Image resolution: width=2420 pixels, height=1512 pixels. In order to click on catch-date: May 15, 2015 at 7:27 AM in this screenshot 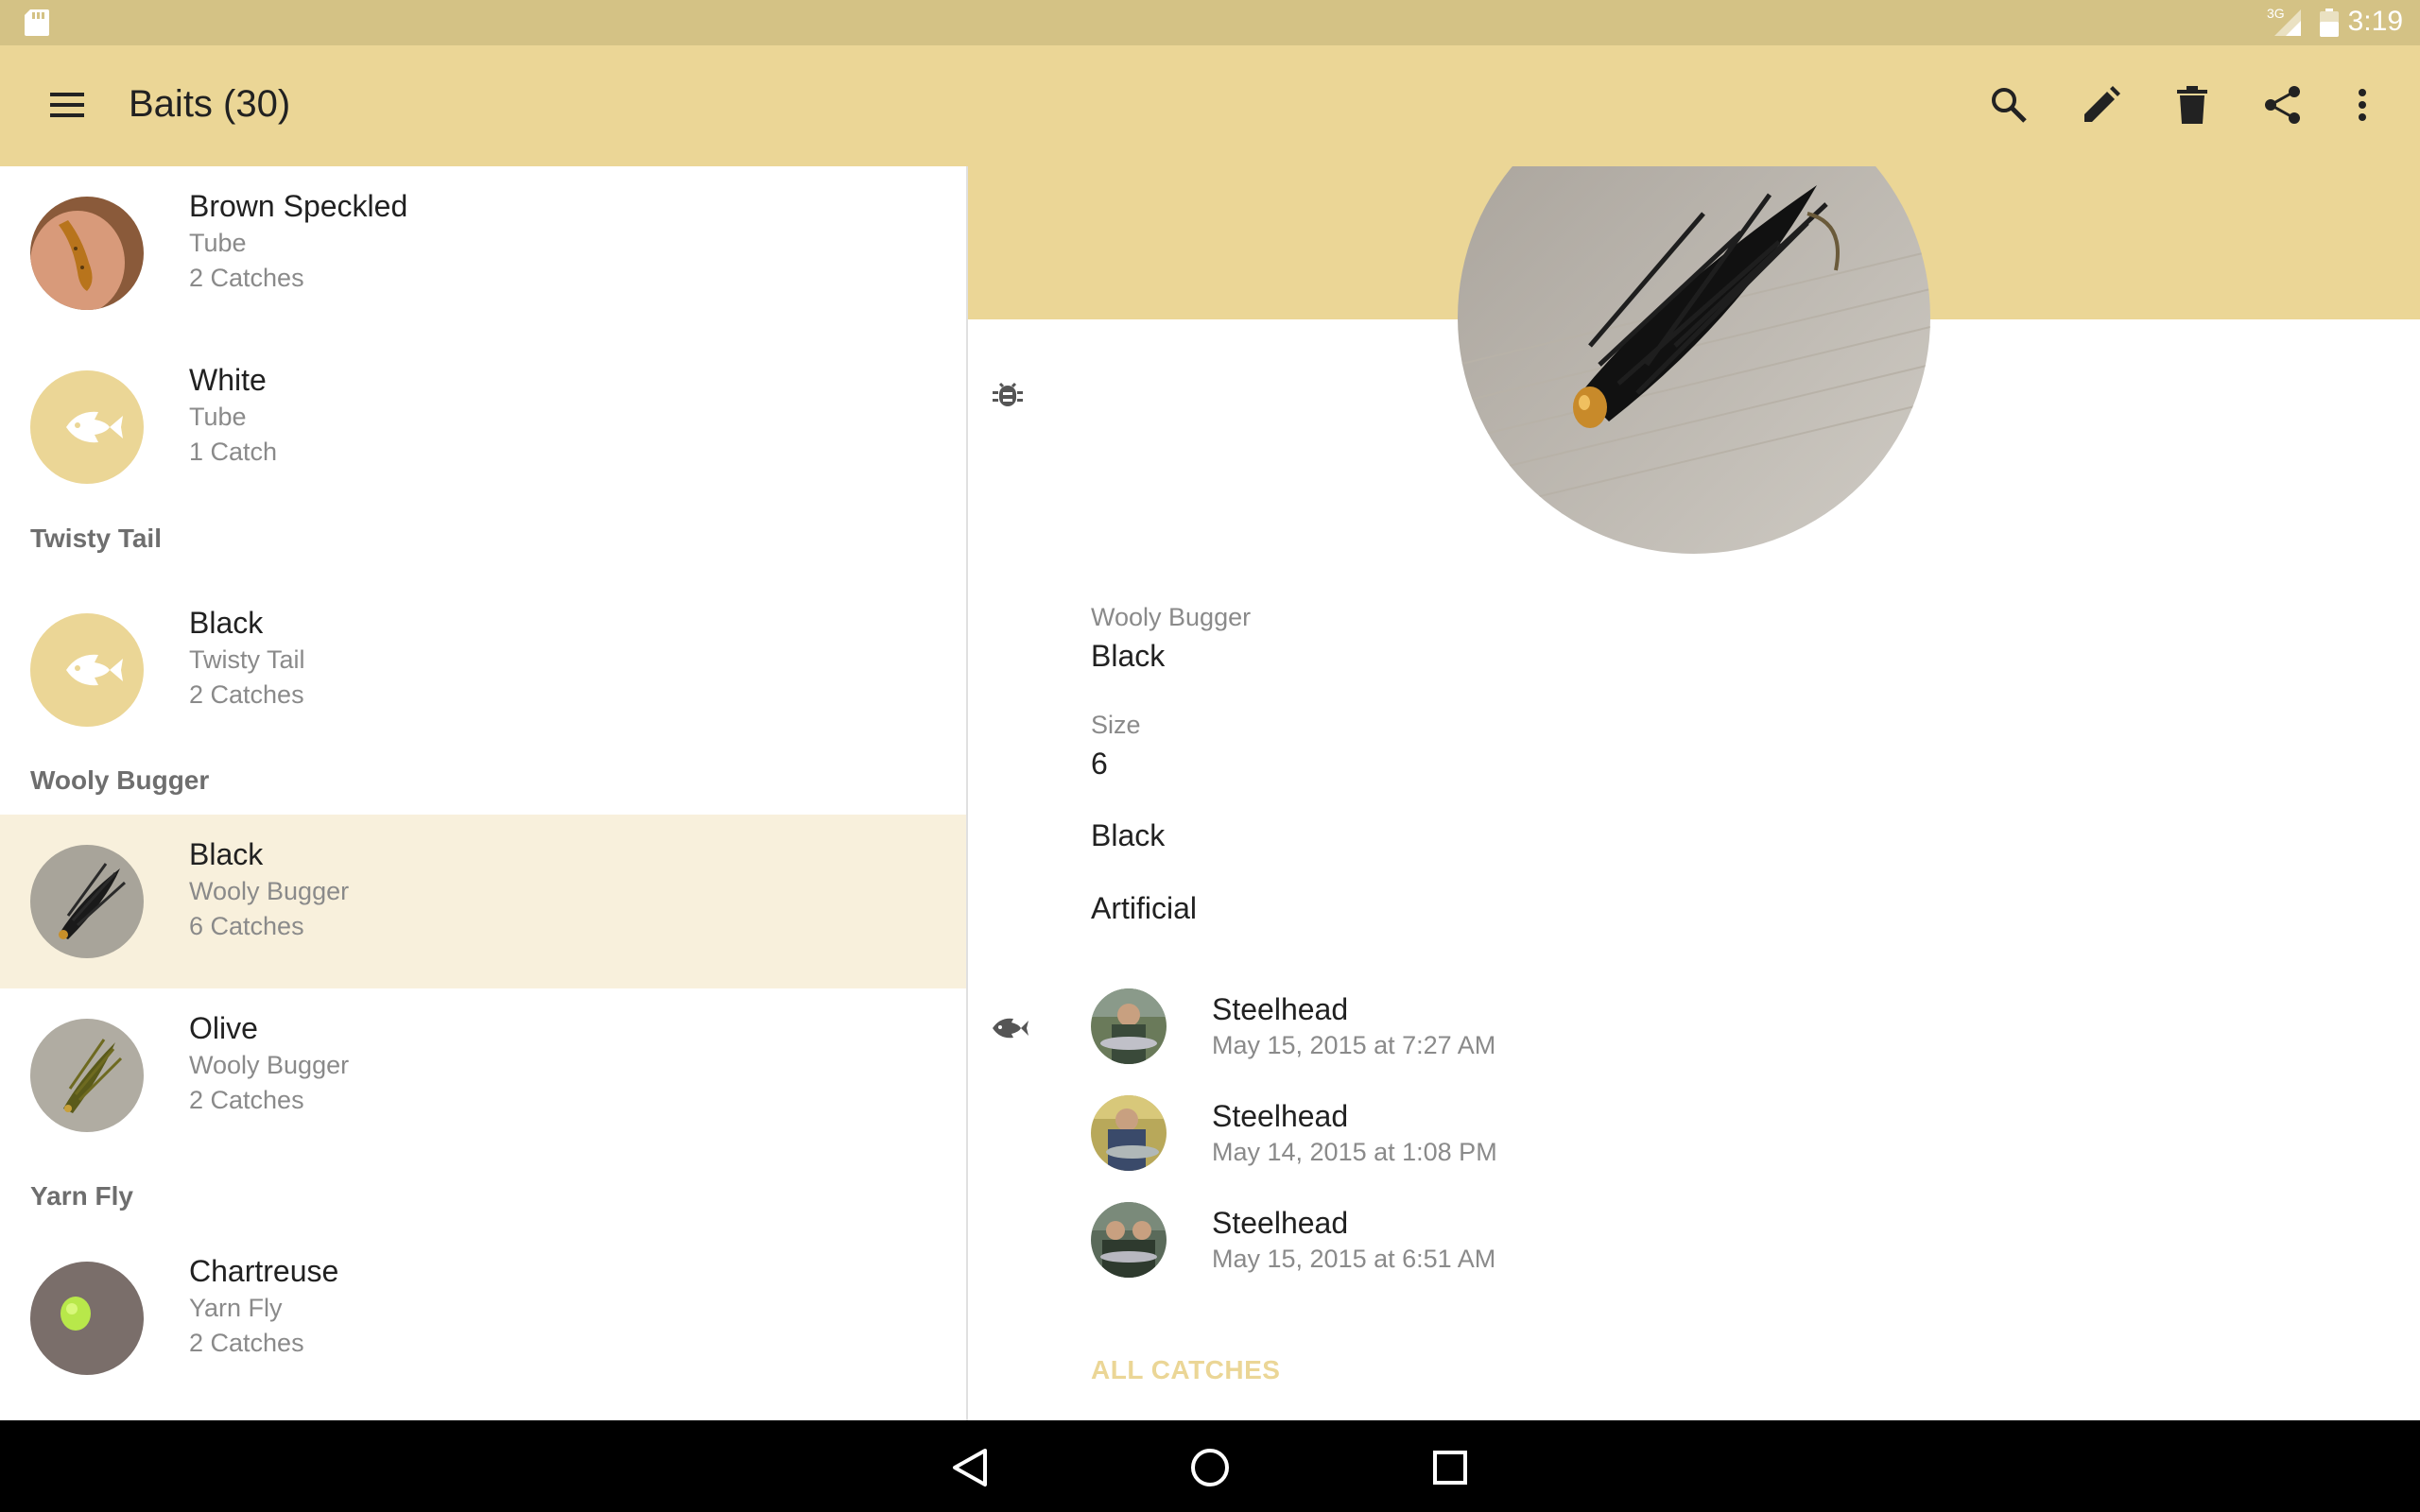, I will do `click(1354, 1045)`.